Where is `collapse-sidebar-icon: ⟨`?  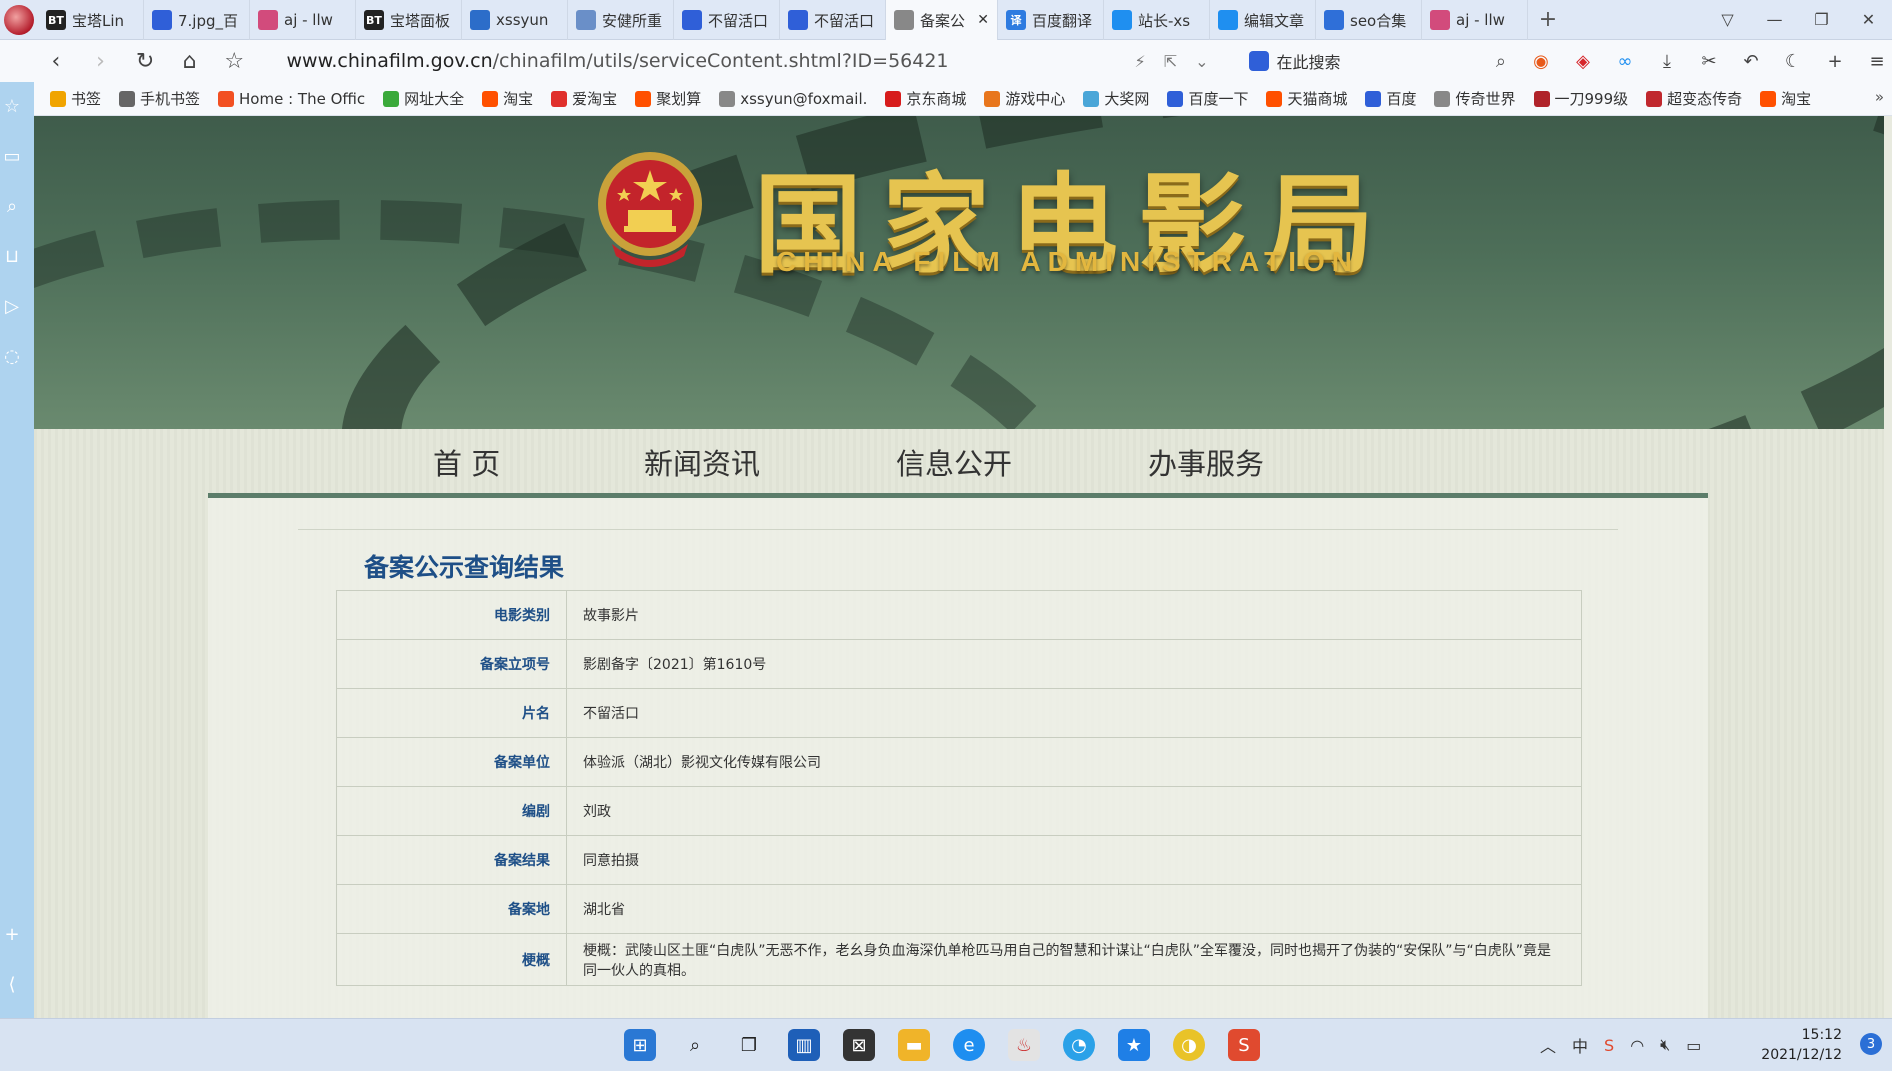
collapse-sidebar-icon: ⟨ is located at coordinates (12, 984).